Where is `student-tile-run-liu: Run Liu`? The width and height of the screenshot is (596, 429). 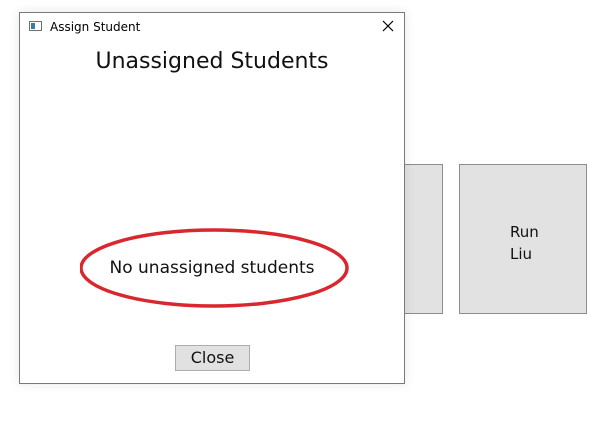
student-tile-run-liu: Run Liu is located at coordinates (523, 239).